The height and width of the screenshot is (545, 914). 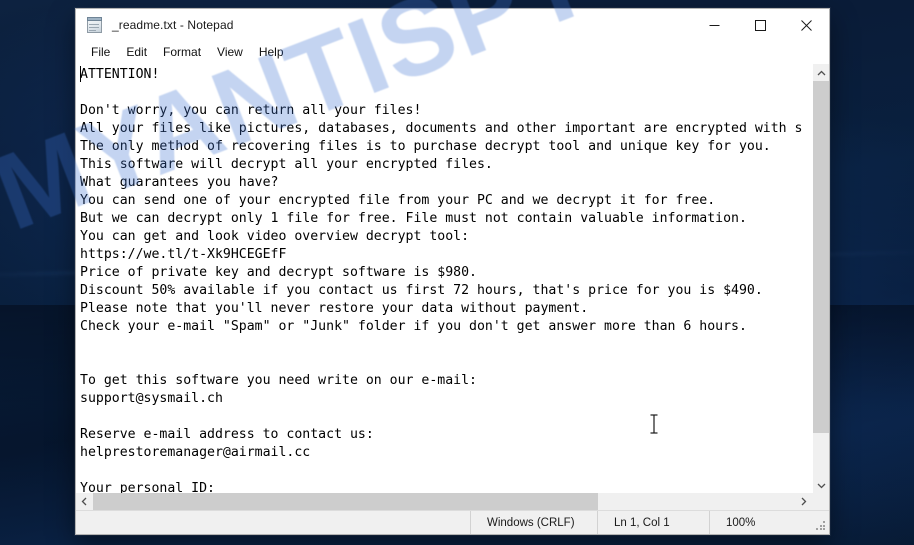 I want to click on chevron-down-icon, so click(x=821, y=485).